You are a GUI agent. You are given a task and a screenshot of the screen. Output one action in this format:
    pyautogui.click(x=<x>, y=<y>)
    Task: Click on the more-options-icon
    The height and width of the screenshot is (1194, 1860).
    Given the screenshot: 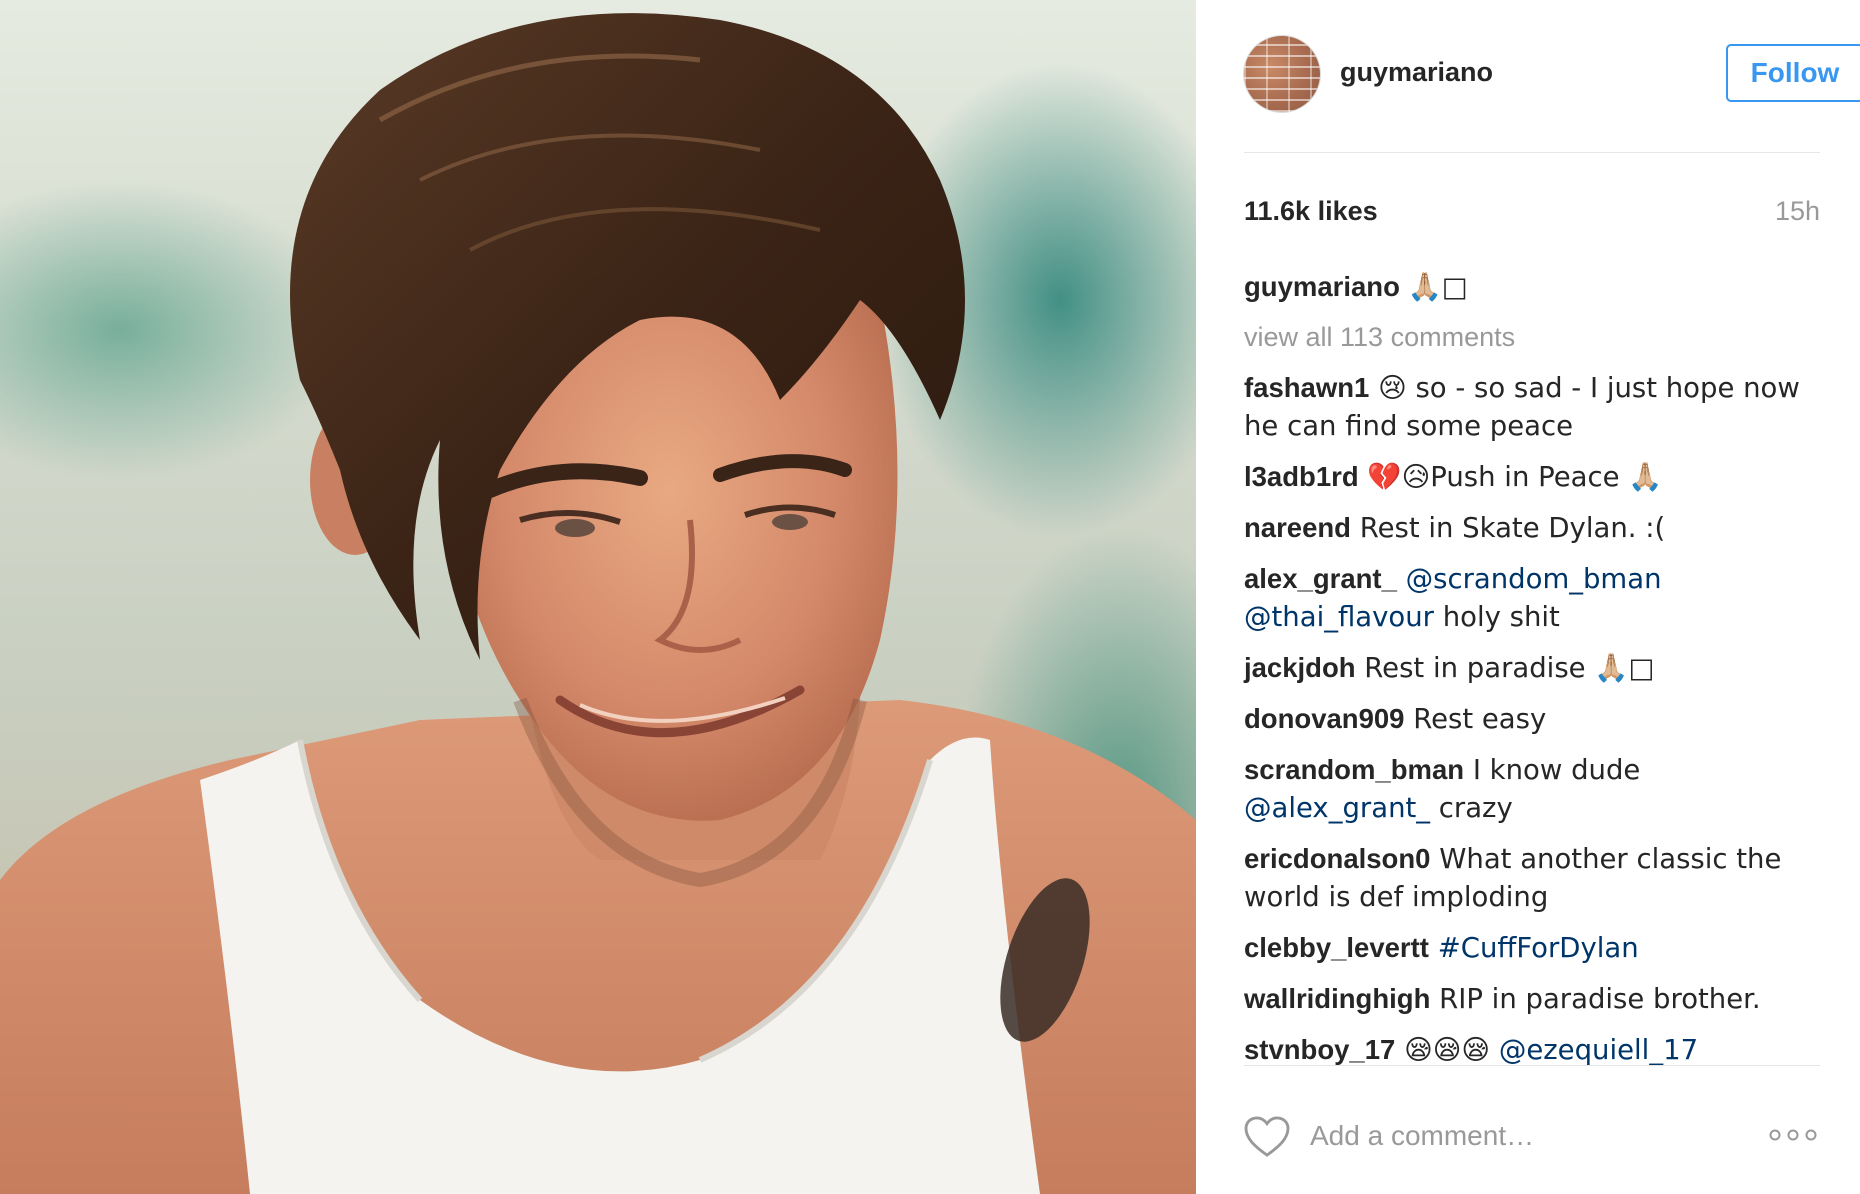 What is the action you would take?
    pyautogui.click(x=1793, y=1135)
    